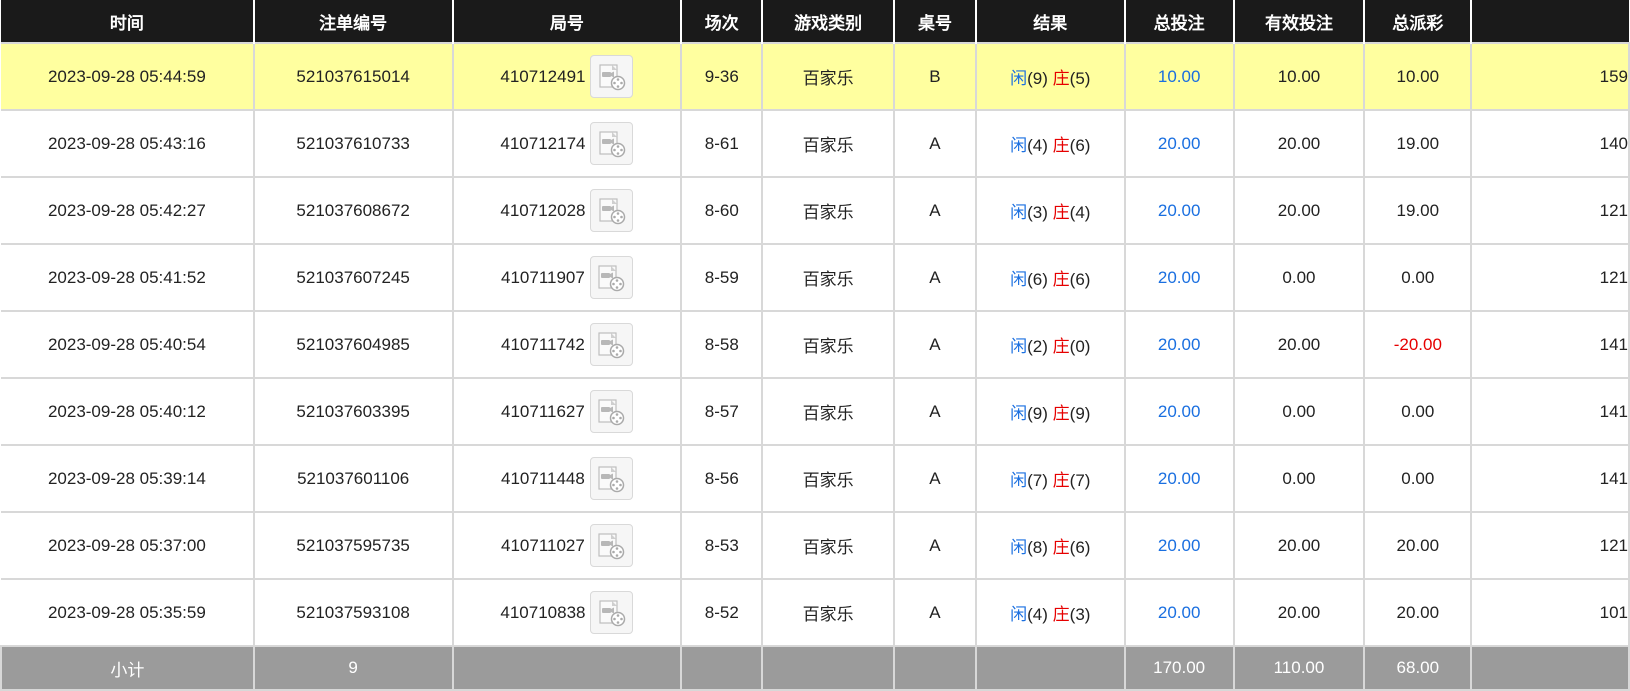 The image size is (1630, 691). I want to click on cell-bet-no: 521037601106, so click(353, 478).